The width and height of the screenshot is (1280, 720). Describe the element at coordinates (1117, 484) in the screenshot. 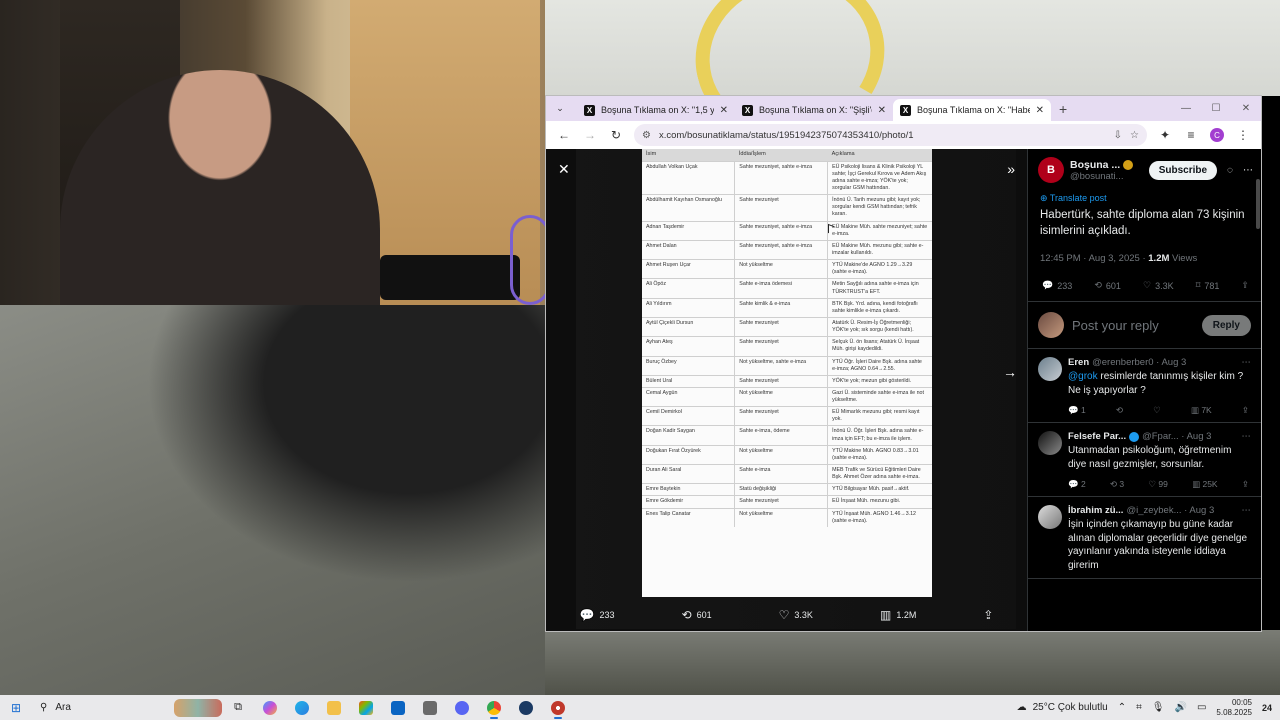

I see `comment-repost: ⟲ 3` at that location.